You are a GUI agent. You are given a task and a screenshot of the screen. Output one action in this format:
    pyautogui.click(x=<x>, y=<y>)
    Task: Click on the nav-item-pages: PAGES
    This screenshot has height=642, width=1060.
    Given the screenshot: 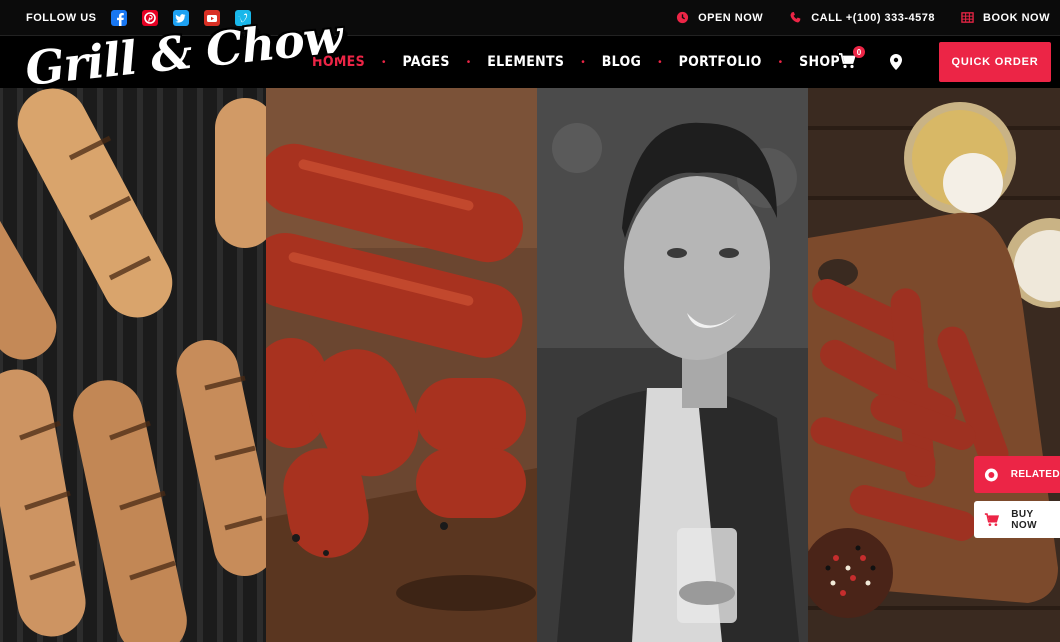 What is the action you would take?
    pyautogui.click(x=425, y=62)
    